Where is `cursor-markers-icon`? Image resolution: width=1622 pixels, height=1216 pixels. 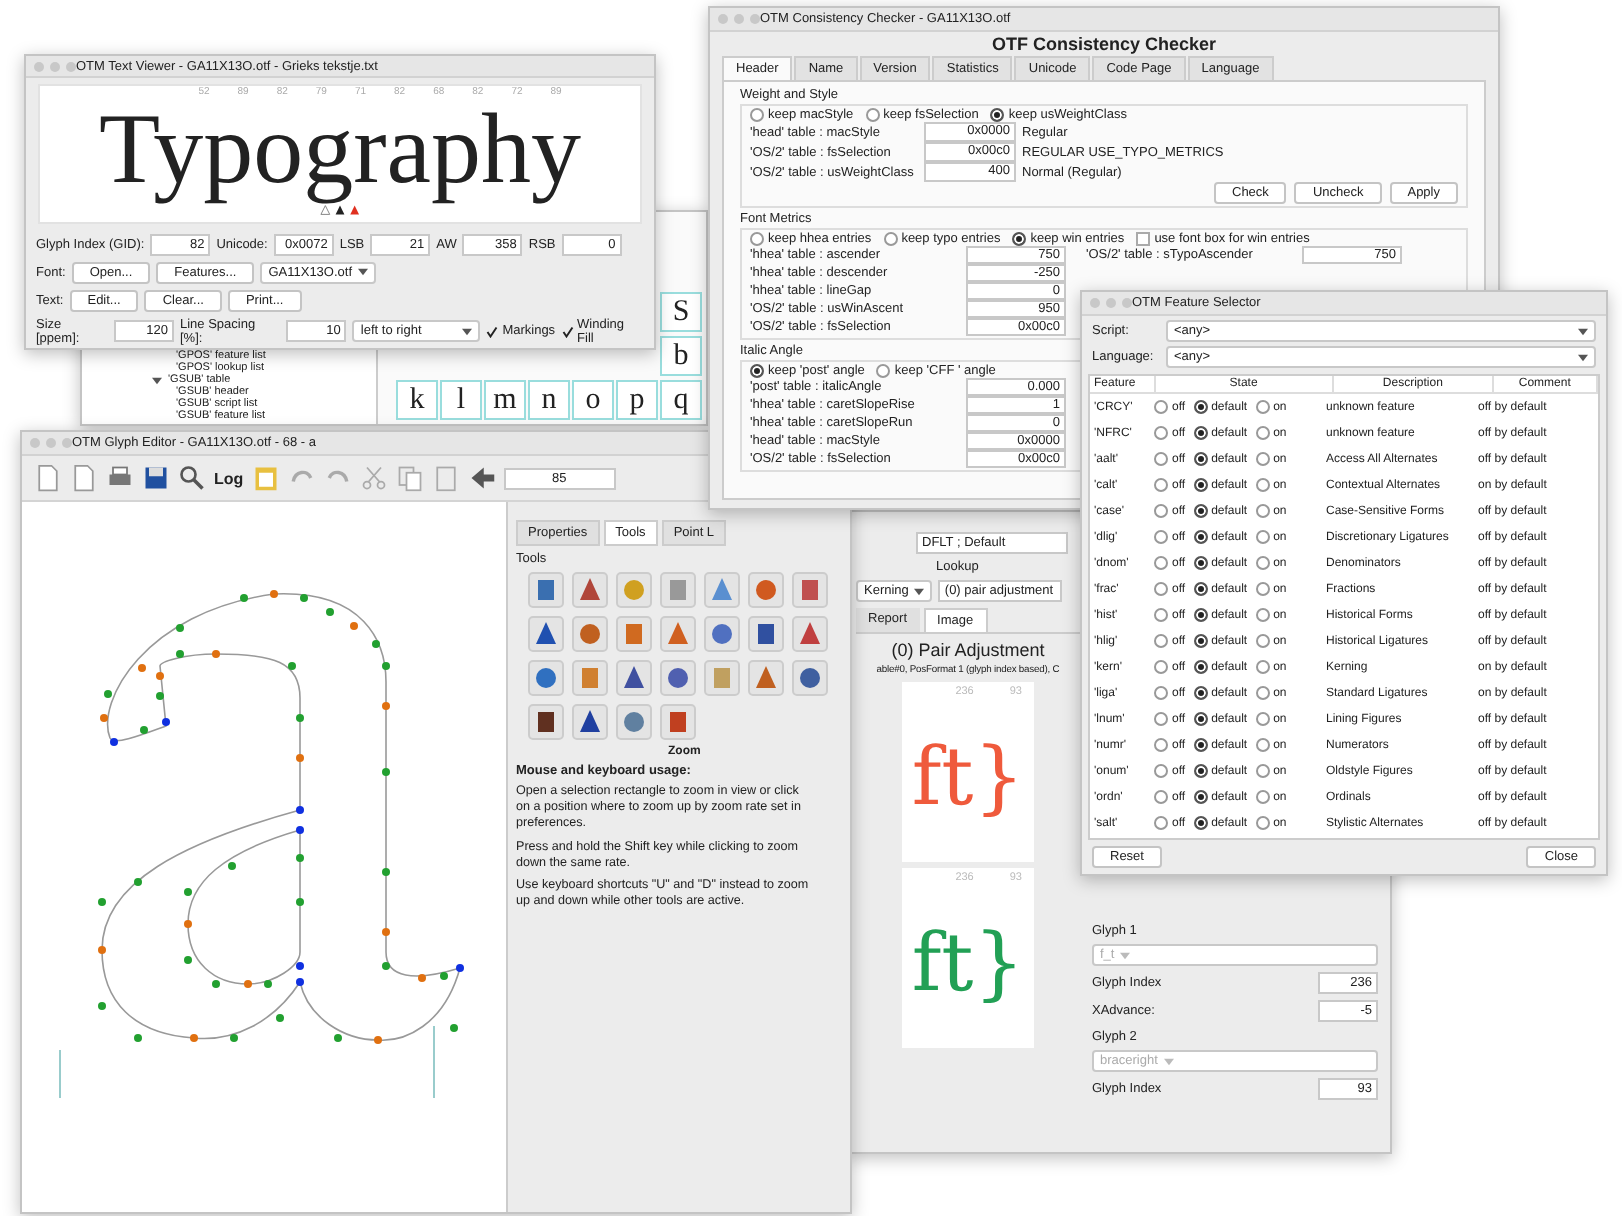
cursor-markers-icon is located at coordinates (340, 210).